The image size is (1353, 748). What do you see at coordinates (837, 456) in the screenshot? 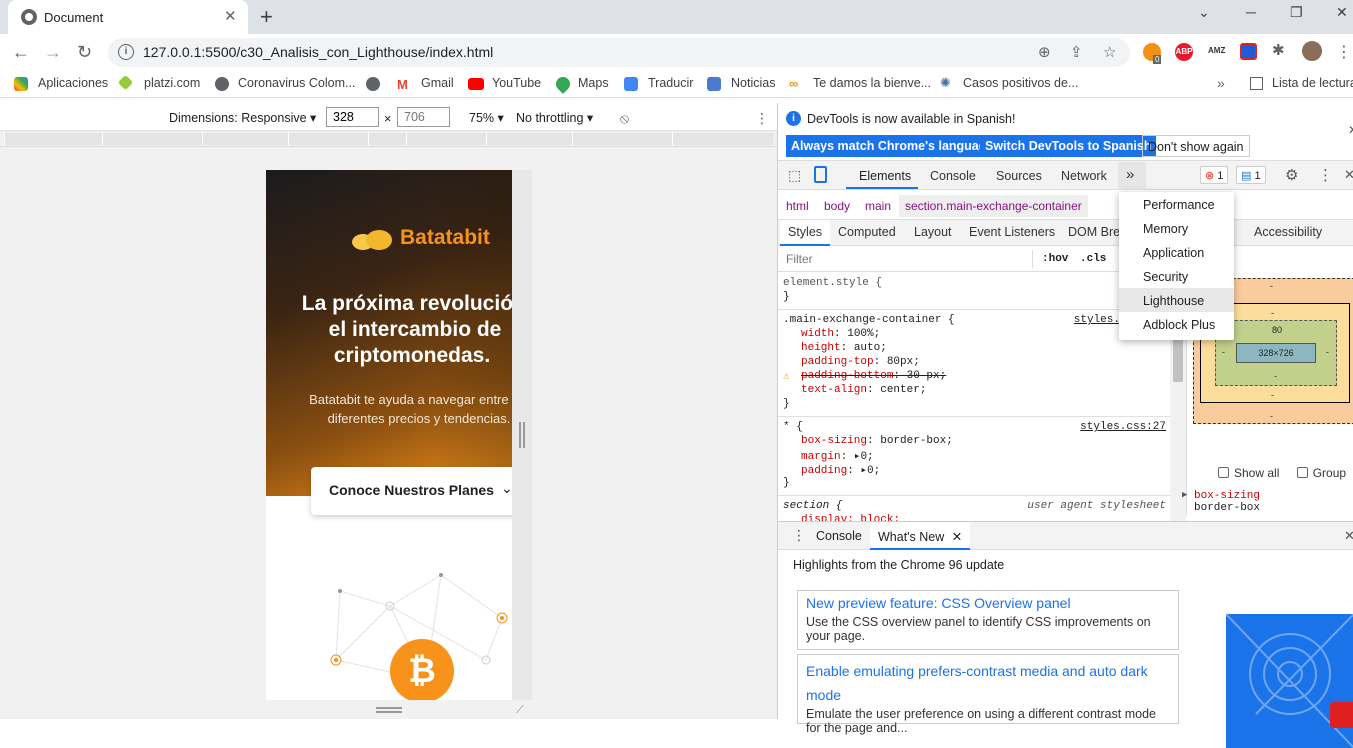
I see `rule-property: margin: ▸0;` at bounding box center [837, 456].